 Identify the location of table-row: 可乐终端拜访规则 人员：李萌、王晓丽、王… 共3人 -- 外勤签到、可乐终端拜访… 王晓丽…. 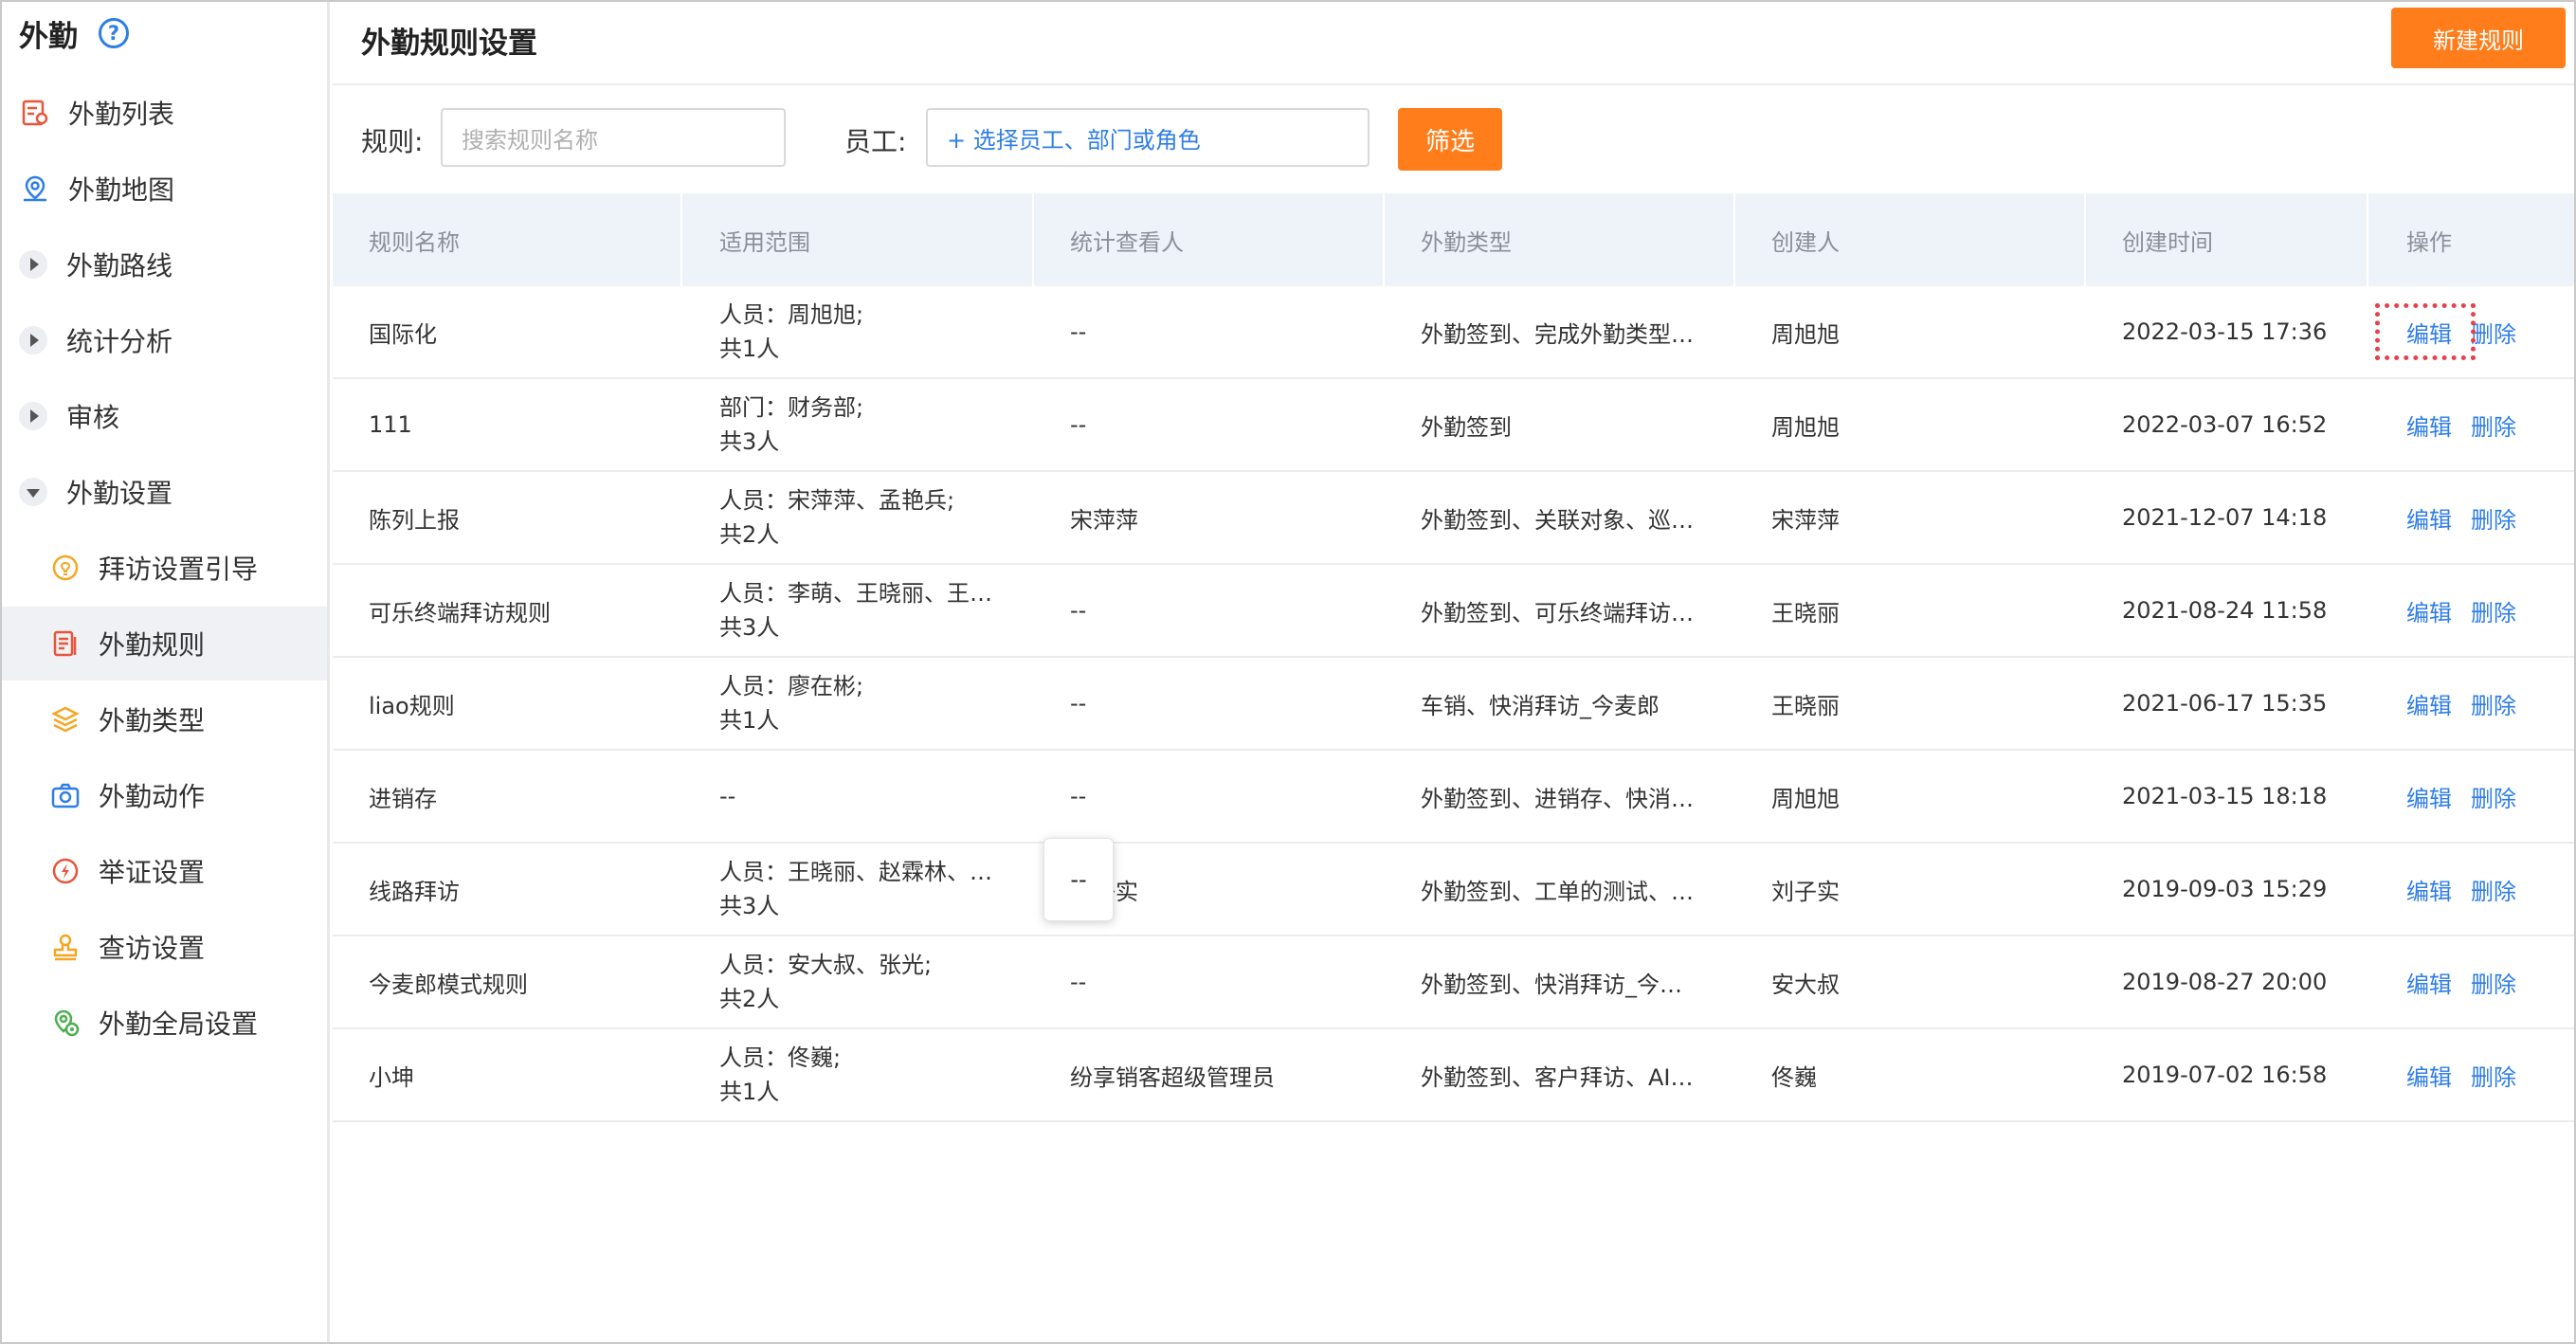
(1453, 611).